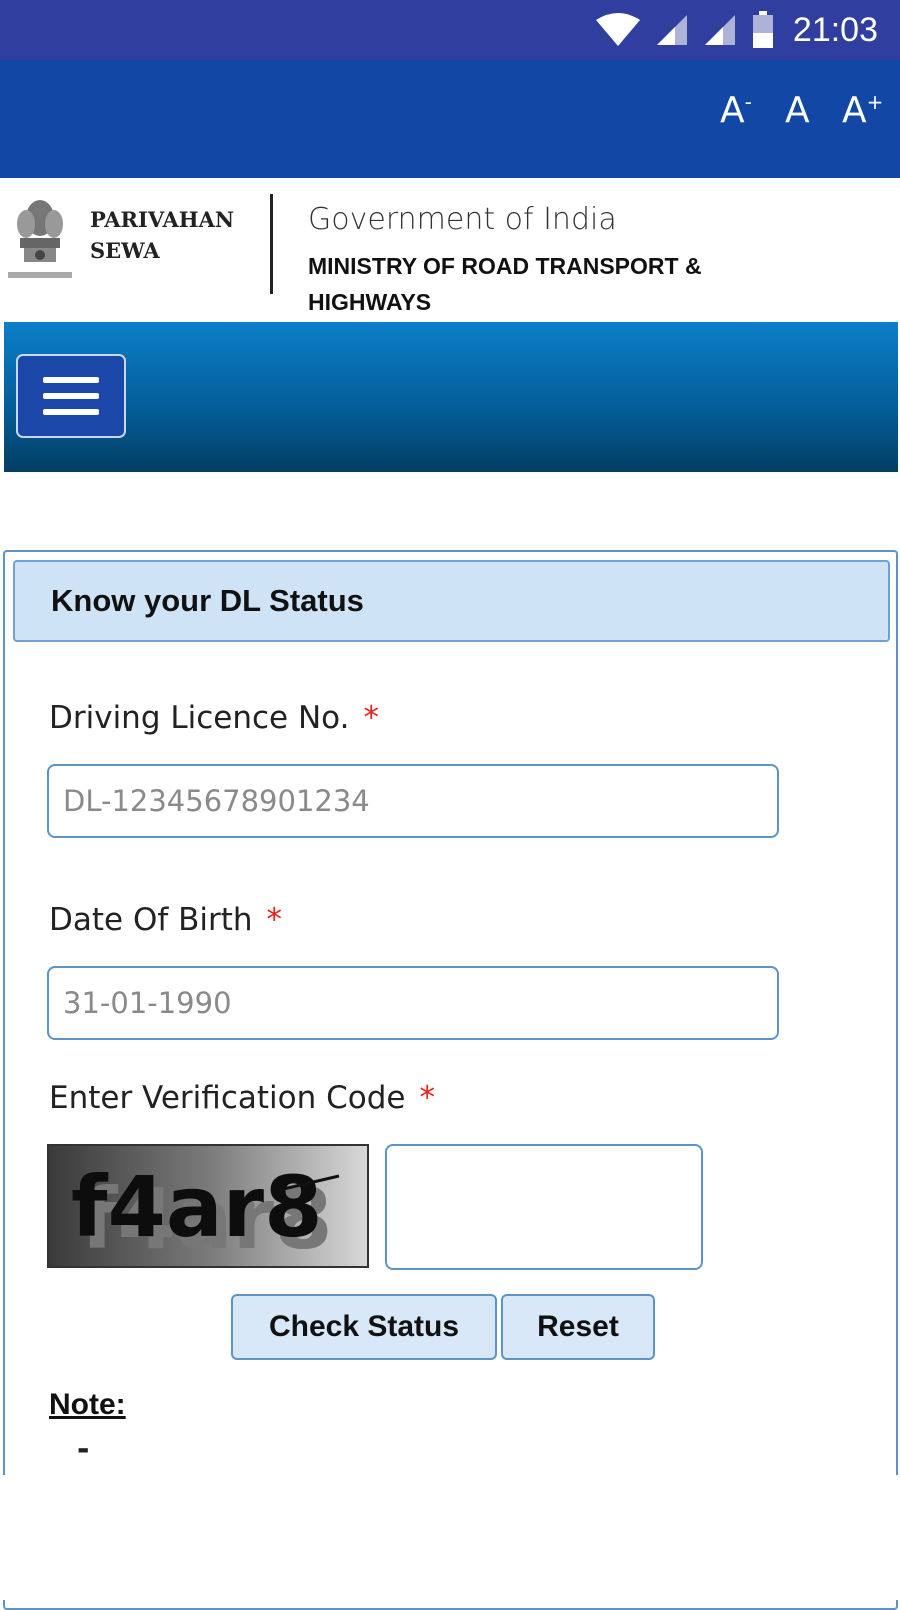 This screenshot has height=1610, width=900. Describe the element at coordinates (748, 102) in the screenshot. I see `font-decrease-sup: -` at that location.